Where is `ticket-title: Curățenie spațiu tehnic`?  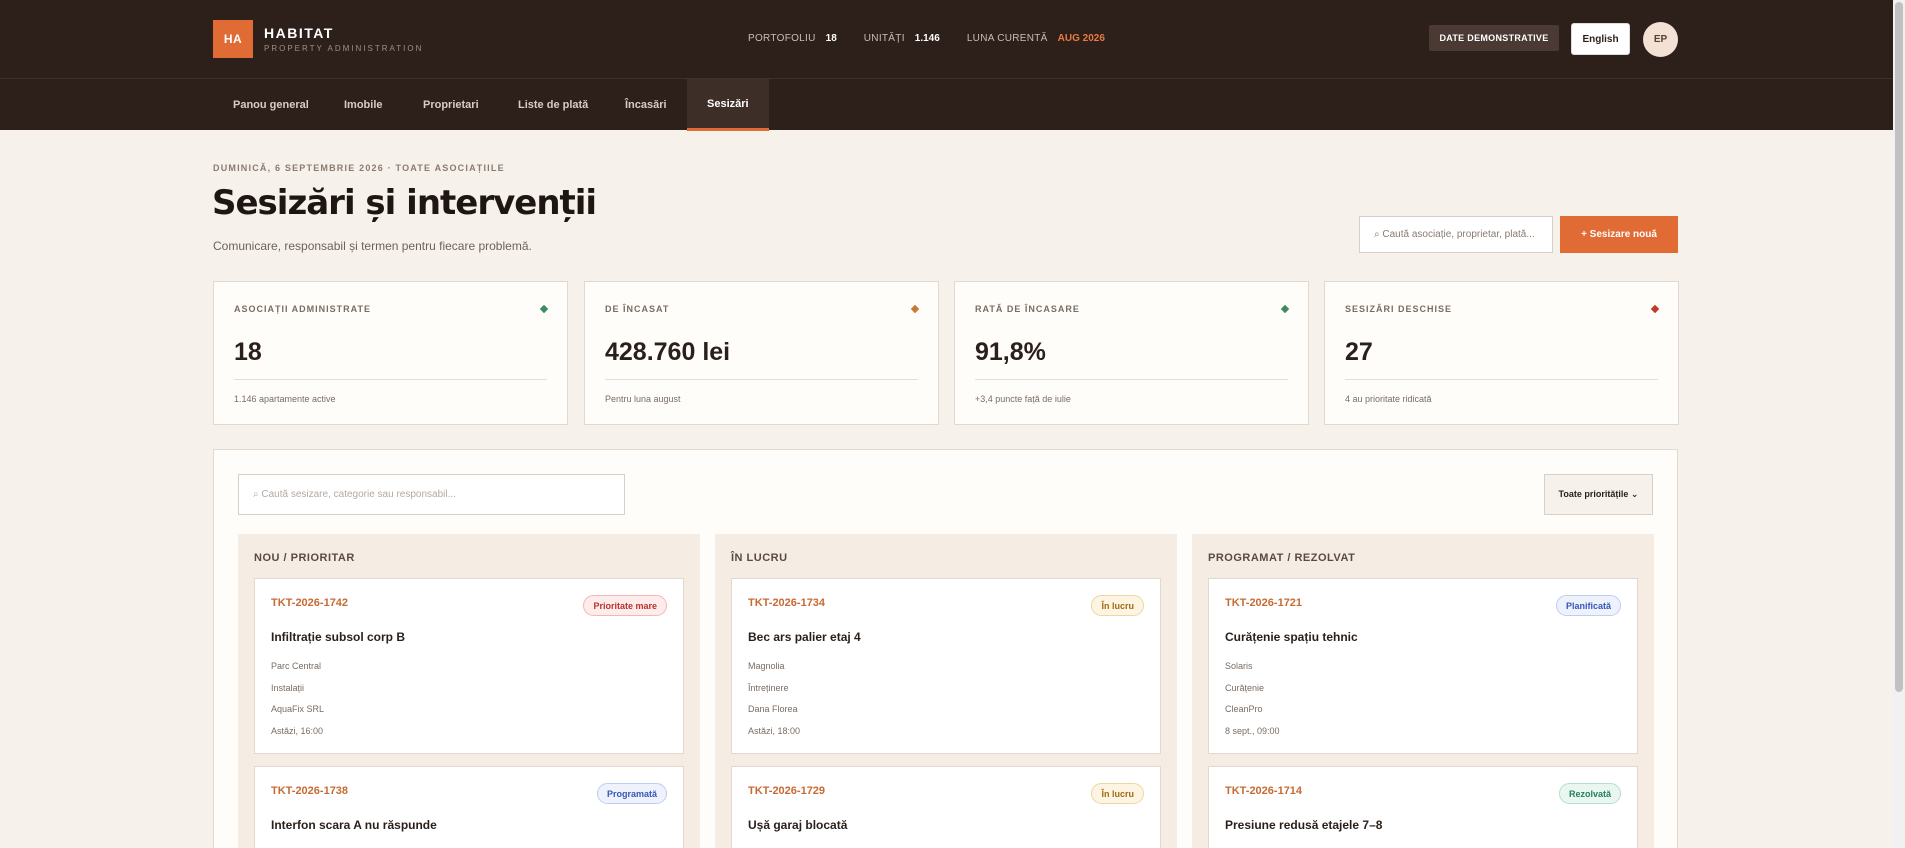
ticket-title: Curățenie spațiu tehnic is located at coordinates (1291, 637).